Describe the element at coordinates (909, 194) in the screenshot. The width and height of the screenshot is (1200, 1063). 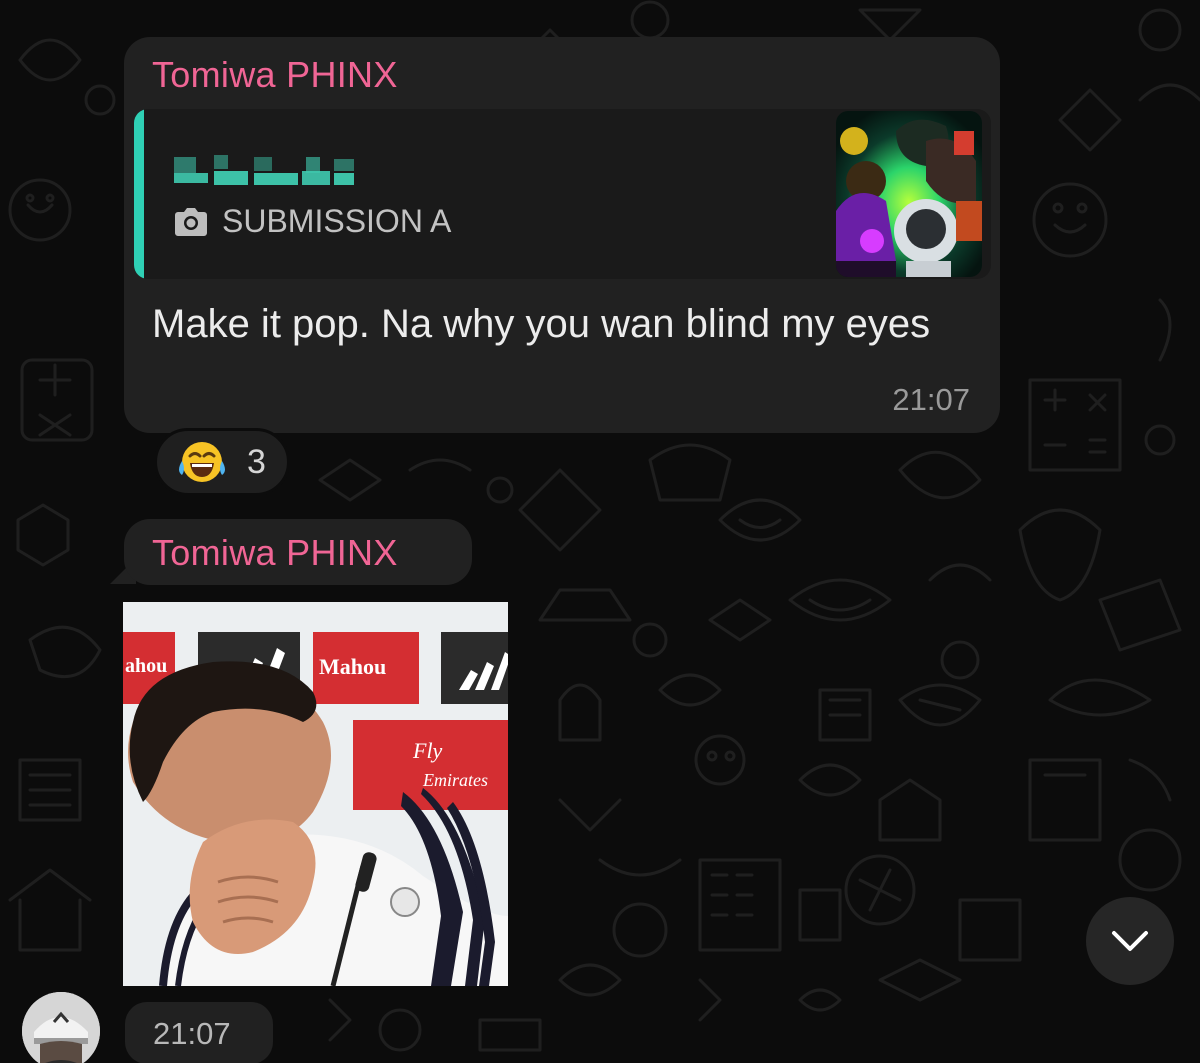
I see `reply-thumbnail` at that location.